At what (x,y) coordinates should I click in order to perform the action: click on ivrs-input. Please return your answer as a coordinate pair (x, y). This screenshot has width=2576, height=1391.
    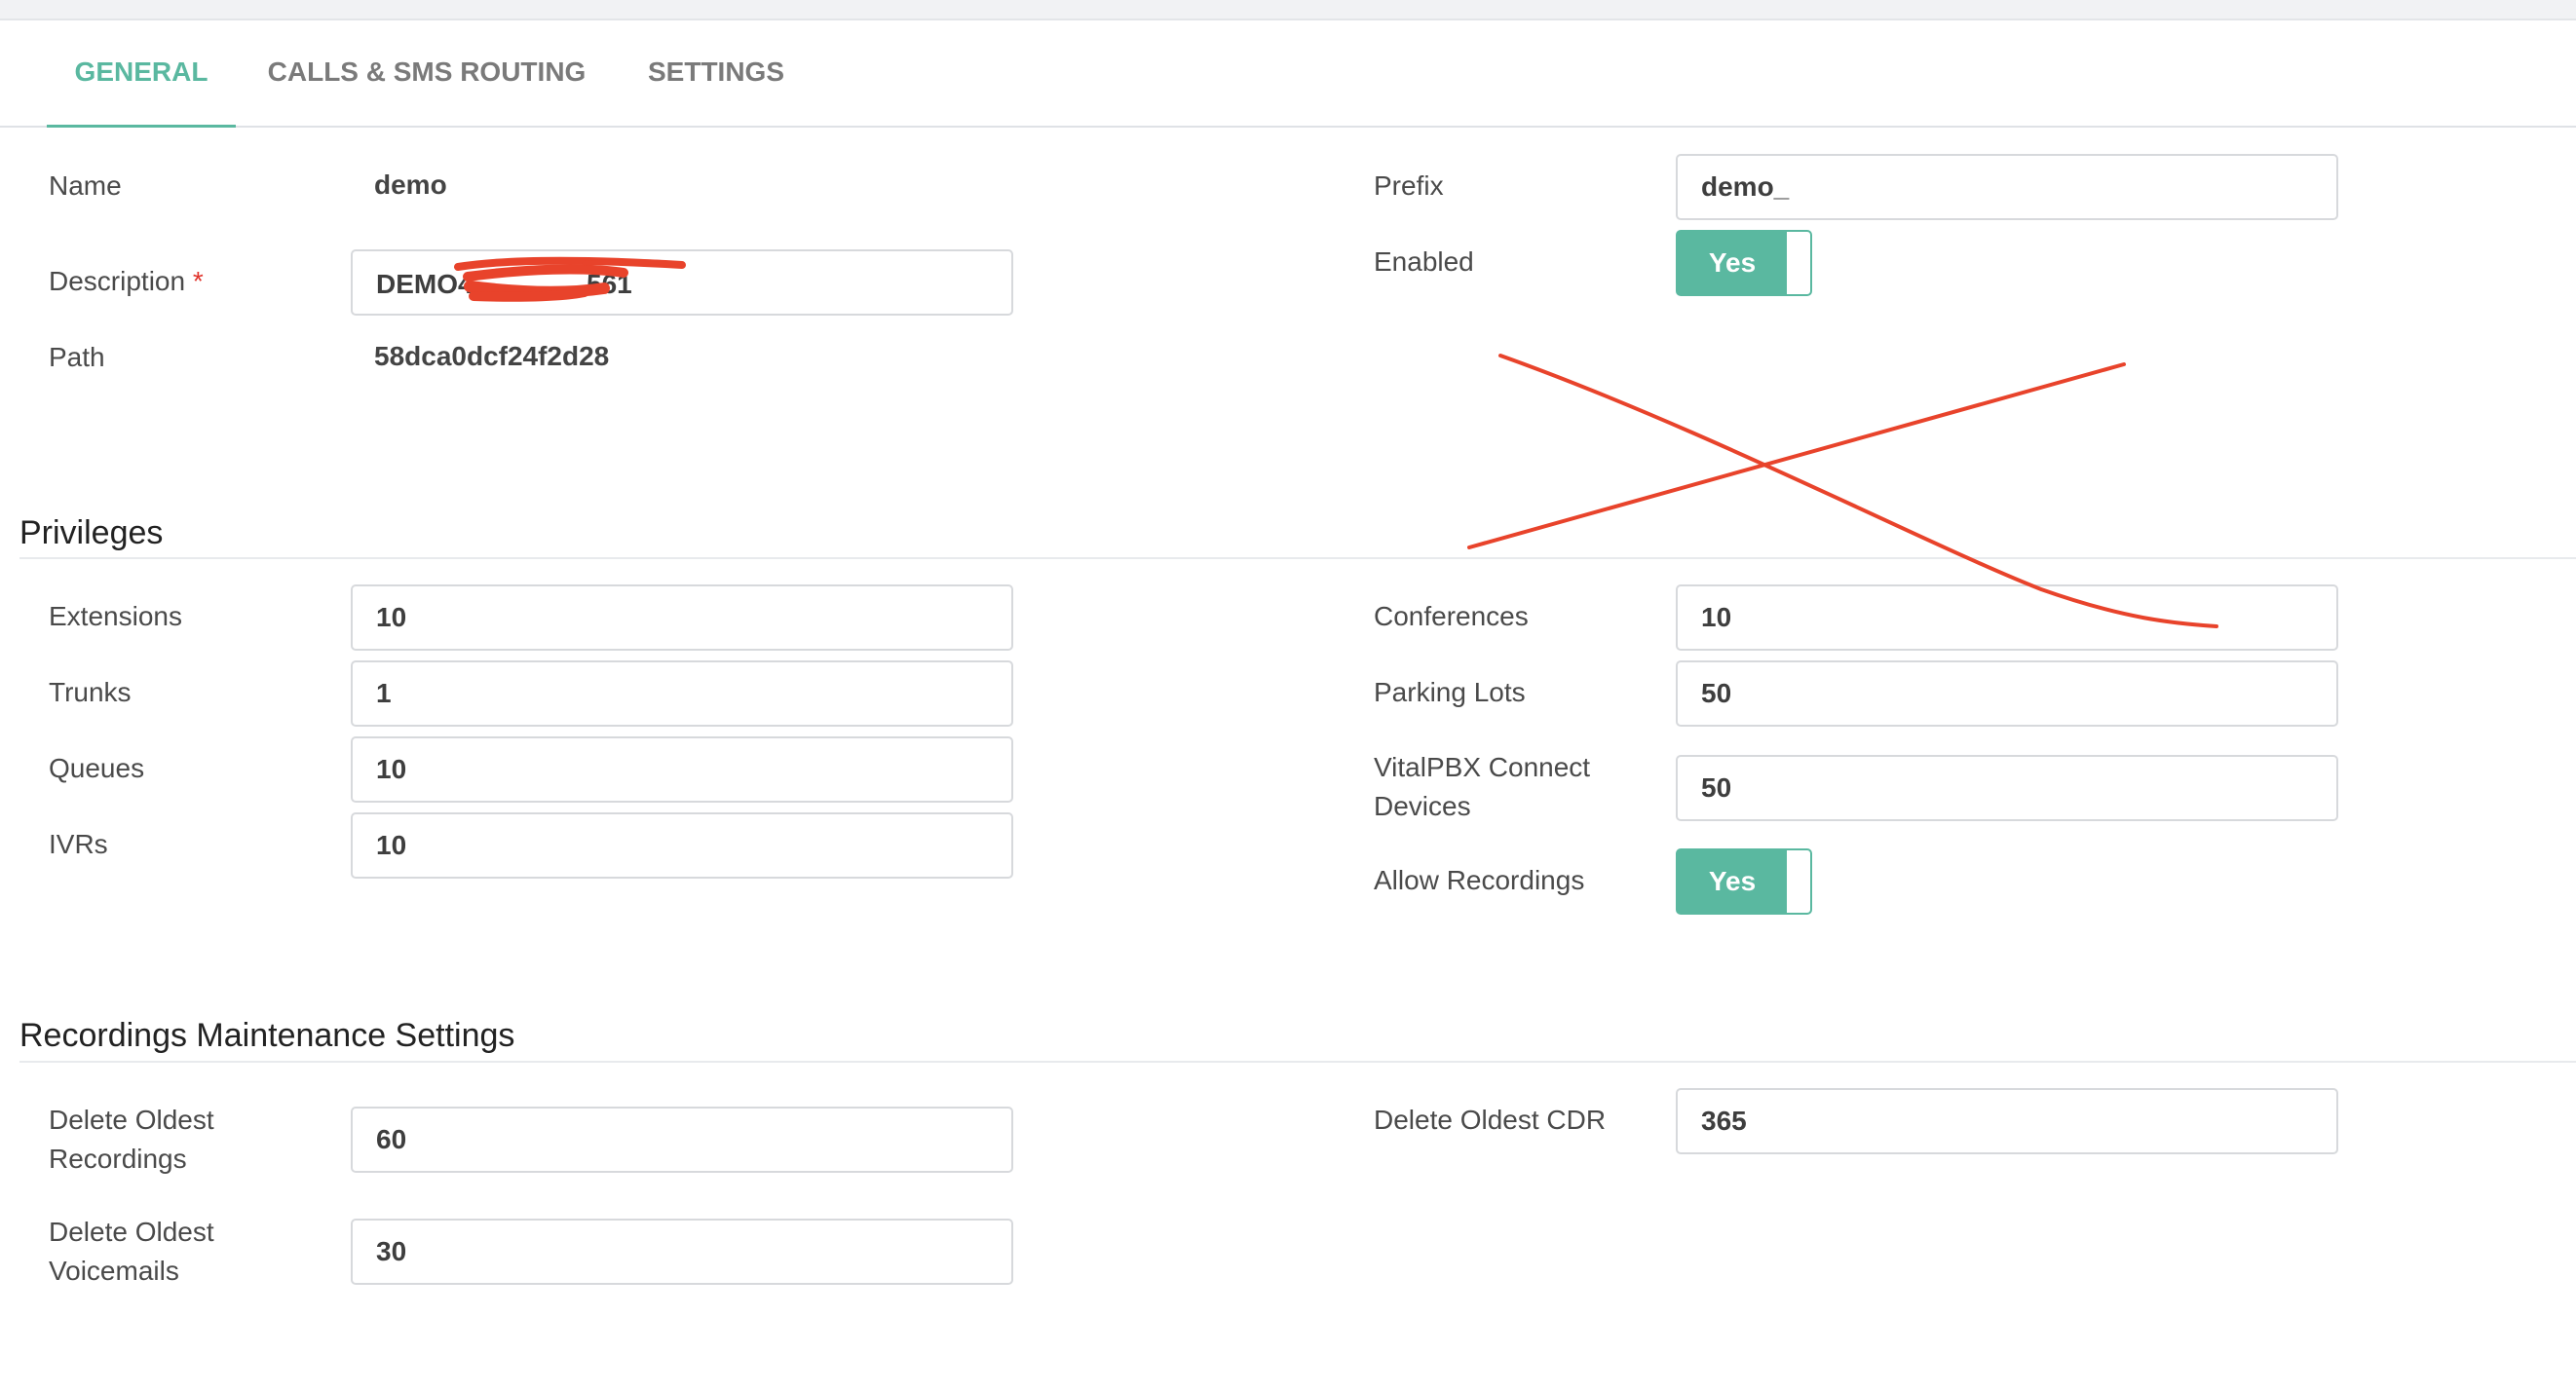
    Looking at the image, I should click on (682, 846).